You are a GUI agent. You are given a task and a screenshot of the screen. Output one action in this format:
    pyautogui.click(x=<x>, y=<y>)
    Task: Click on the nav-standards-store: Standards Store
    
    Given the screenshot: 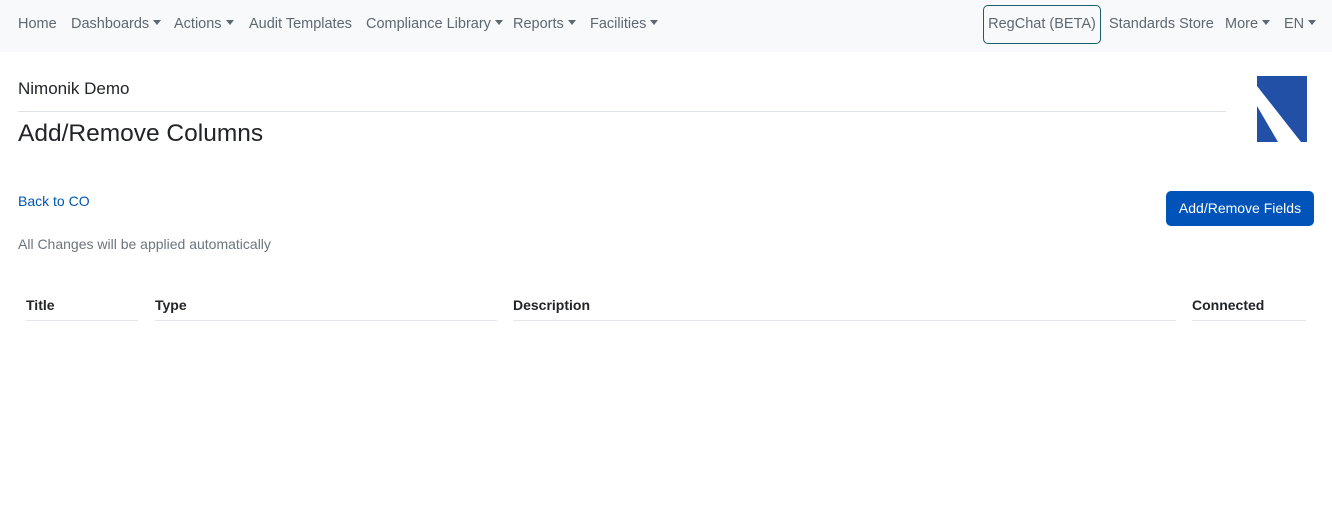 What is the action you would take?
    pyautogui.click(x=1161, y=24)
    